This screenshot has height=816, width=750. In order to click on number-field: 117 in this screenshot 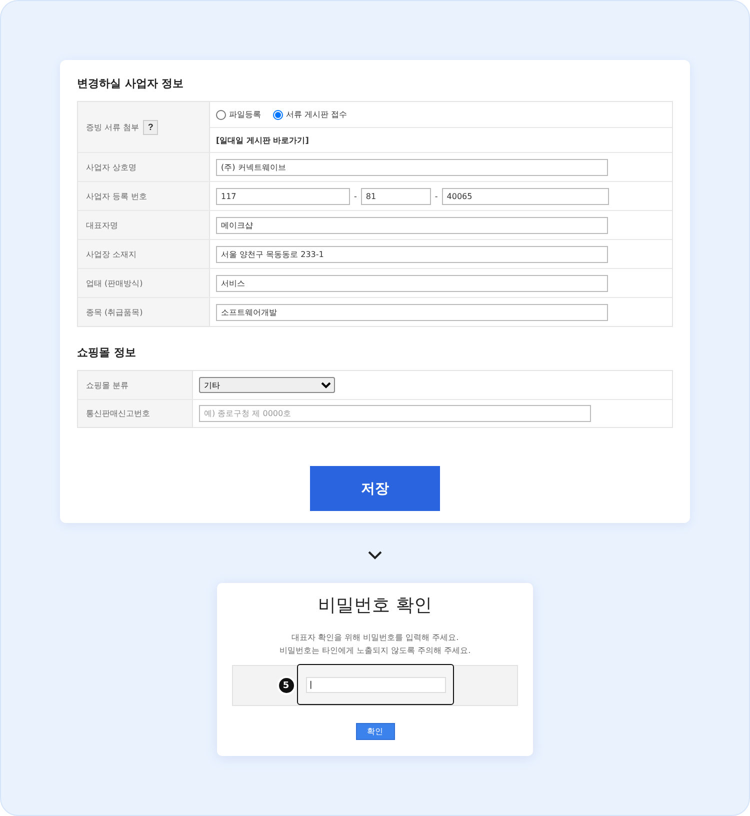, I will do `click(283, 196)`.